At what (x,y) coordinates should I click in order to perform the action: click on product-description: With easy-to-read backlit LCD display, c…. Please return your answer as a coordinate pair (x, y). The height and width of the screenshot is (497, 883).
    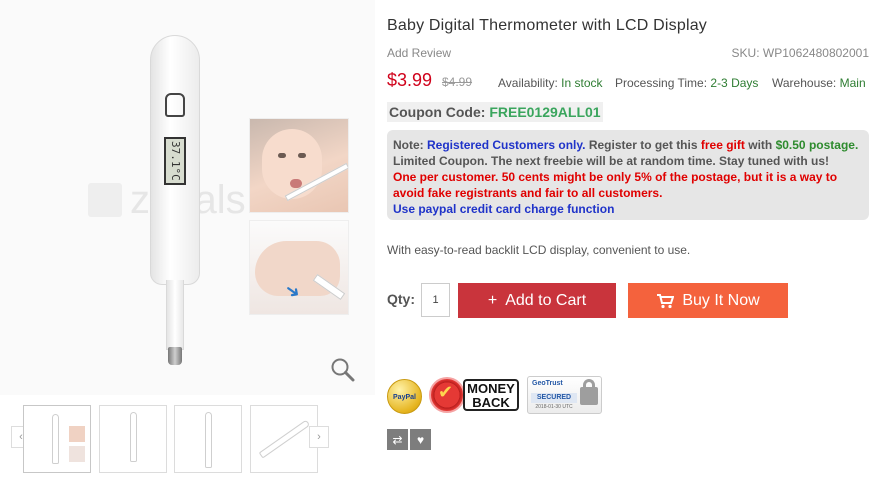
    Looking at the image, I should click on (539, 250).